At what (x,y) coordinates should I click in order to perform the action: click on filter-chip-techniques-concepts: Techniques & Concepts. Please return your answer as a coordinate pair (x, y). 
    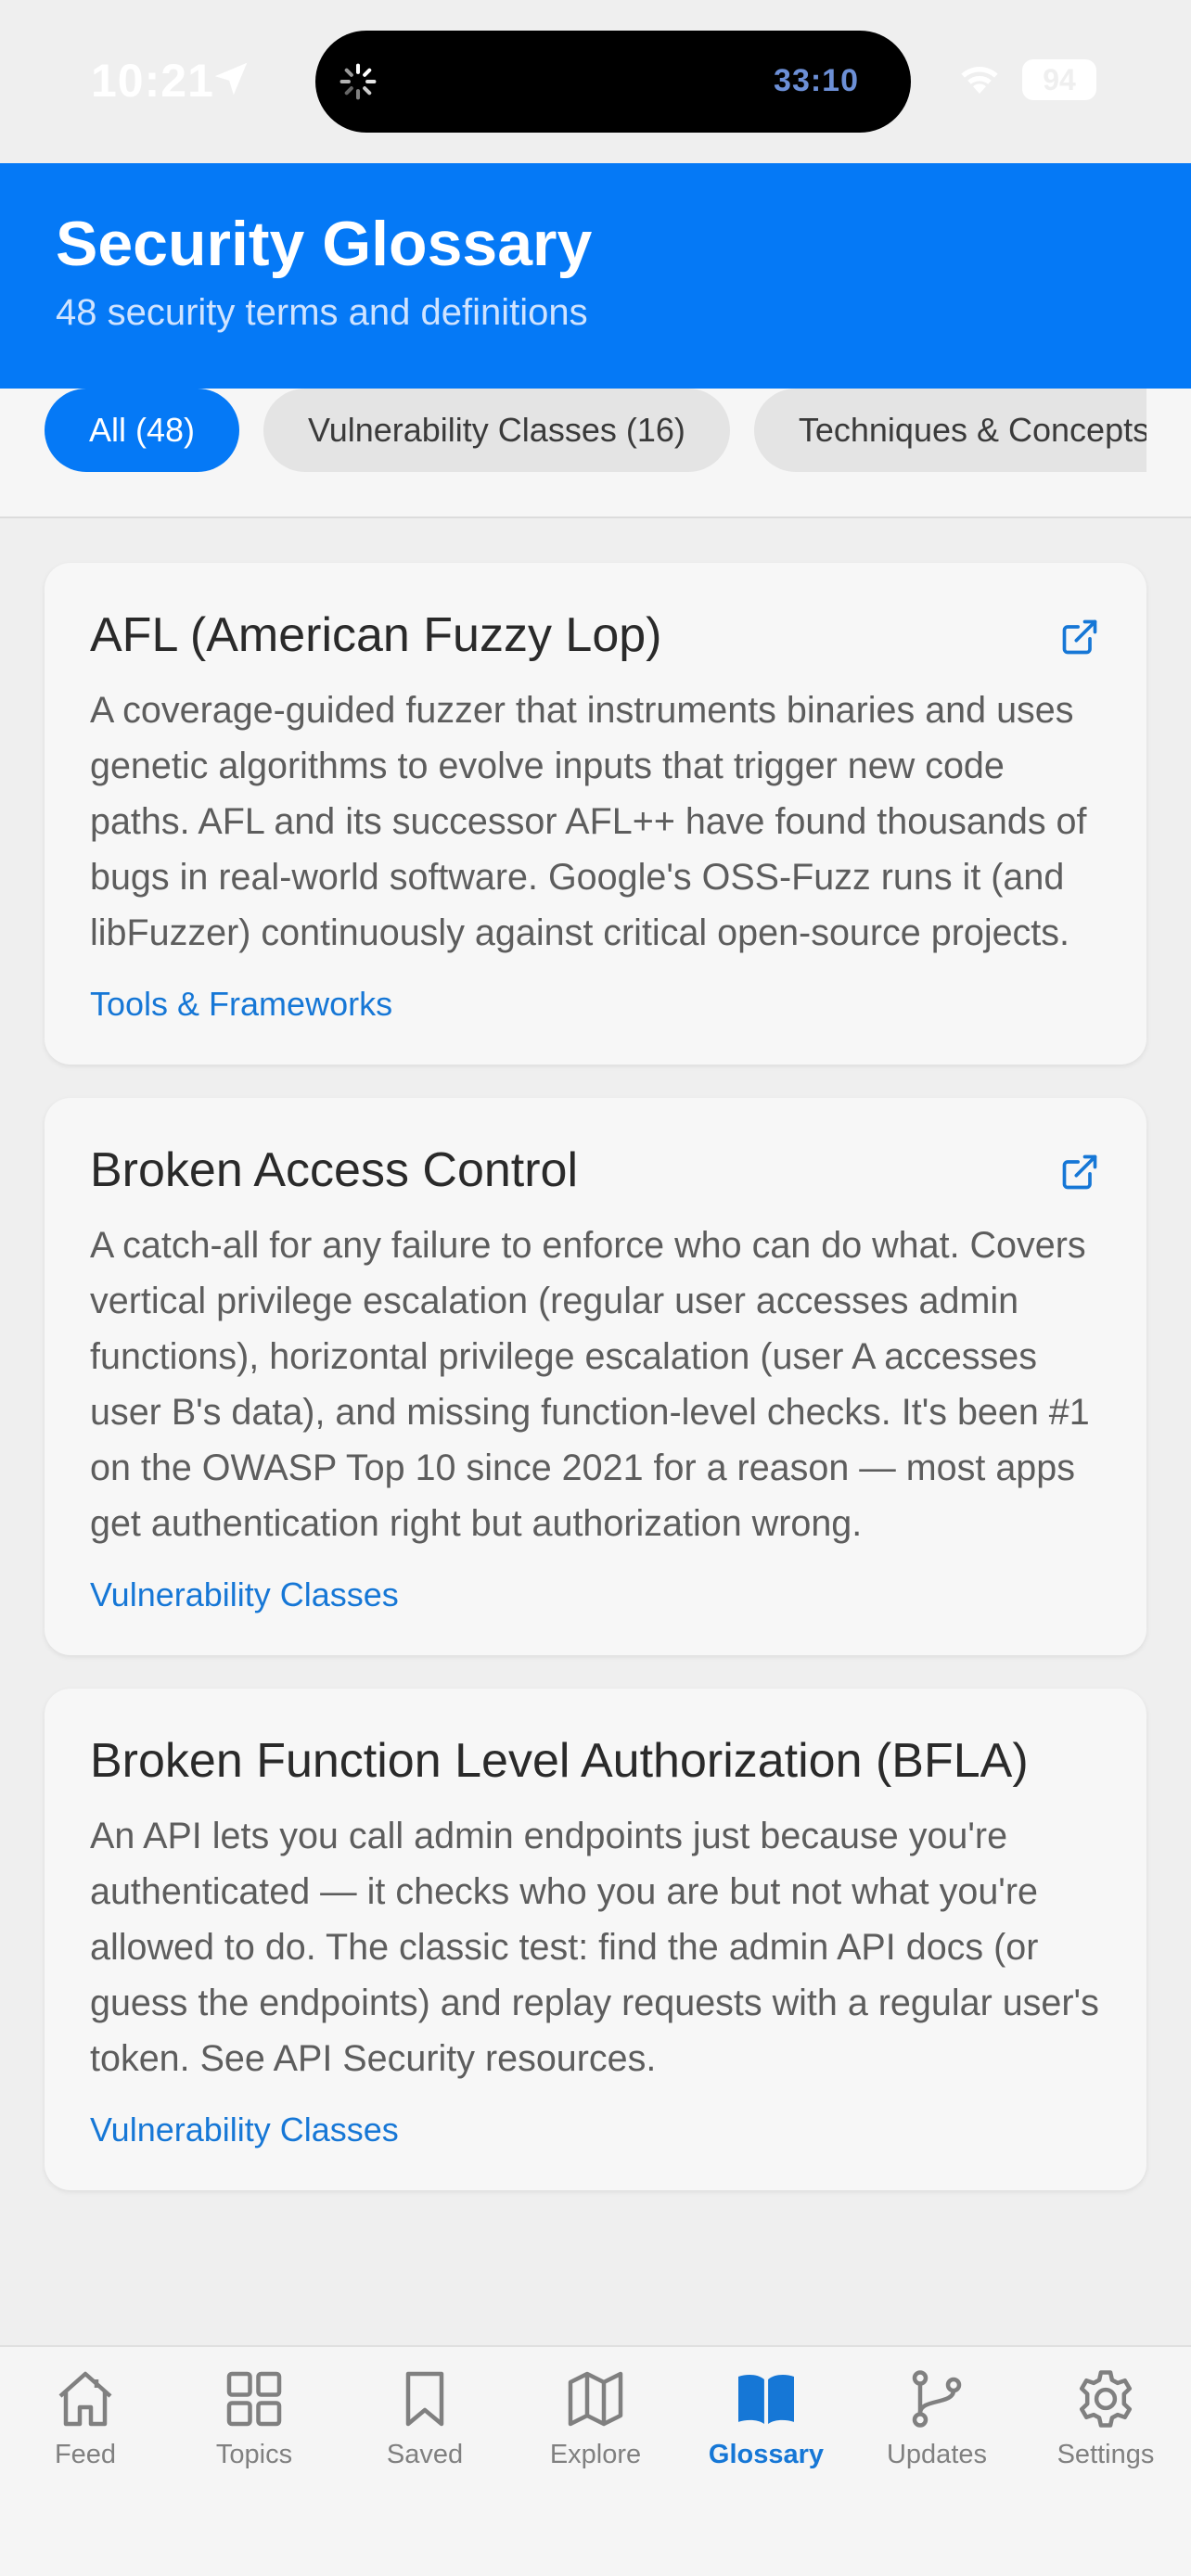
    Looking at the image, I should click on (949, 430).